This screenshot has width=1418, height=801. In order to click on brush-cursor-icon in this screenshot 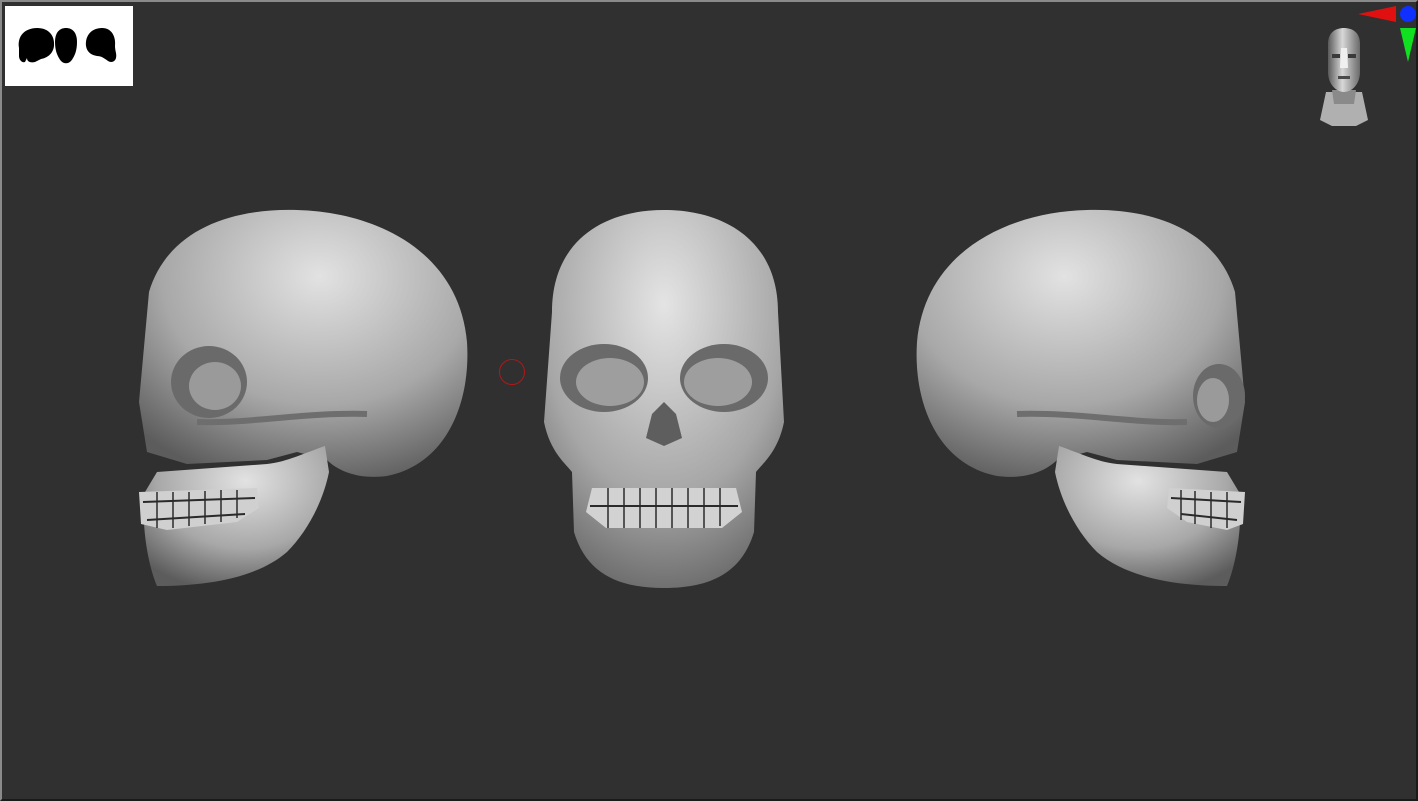, I will do `click(512, 372)`.